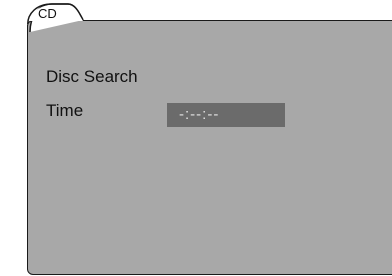  What do you see at coordinates (226, 115) in the screenshot?
I see `time-input-field: -:--:--` at bounding box center [226, 115].